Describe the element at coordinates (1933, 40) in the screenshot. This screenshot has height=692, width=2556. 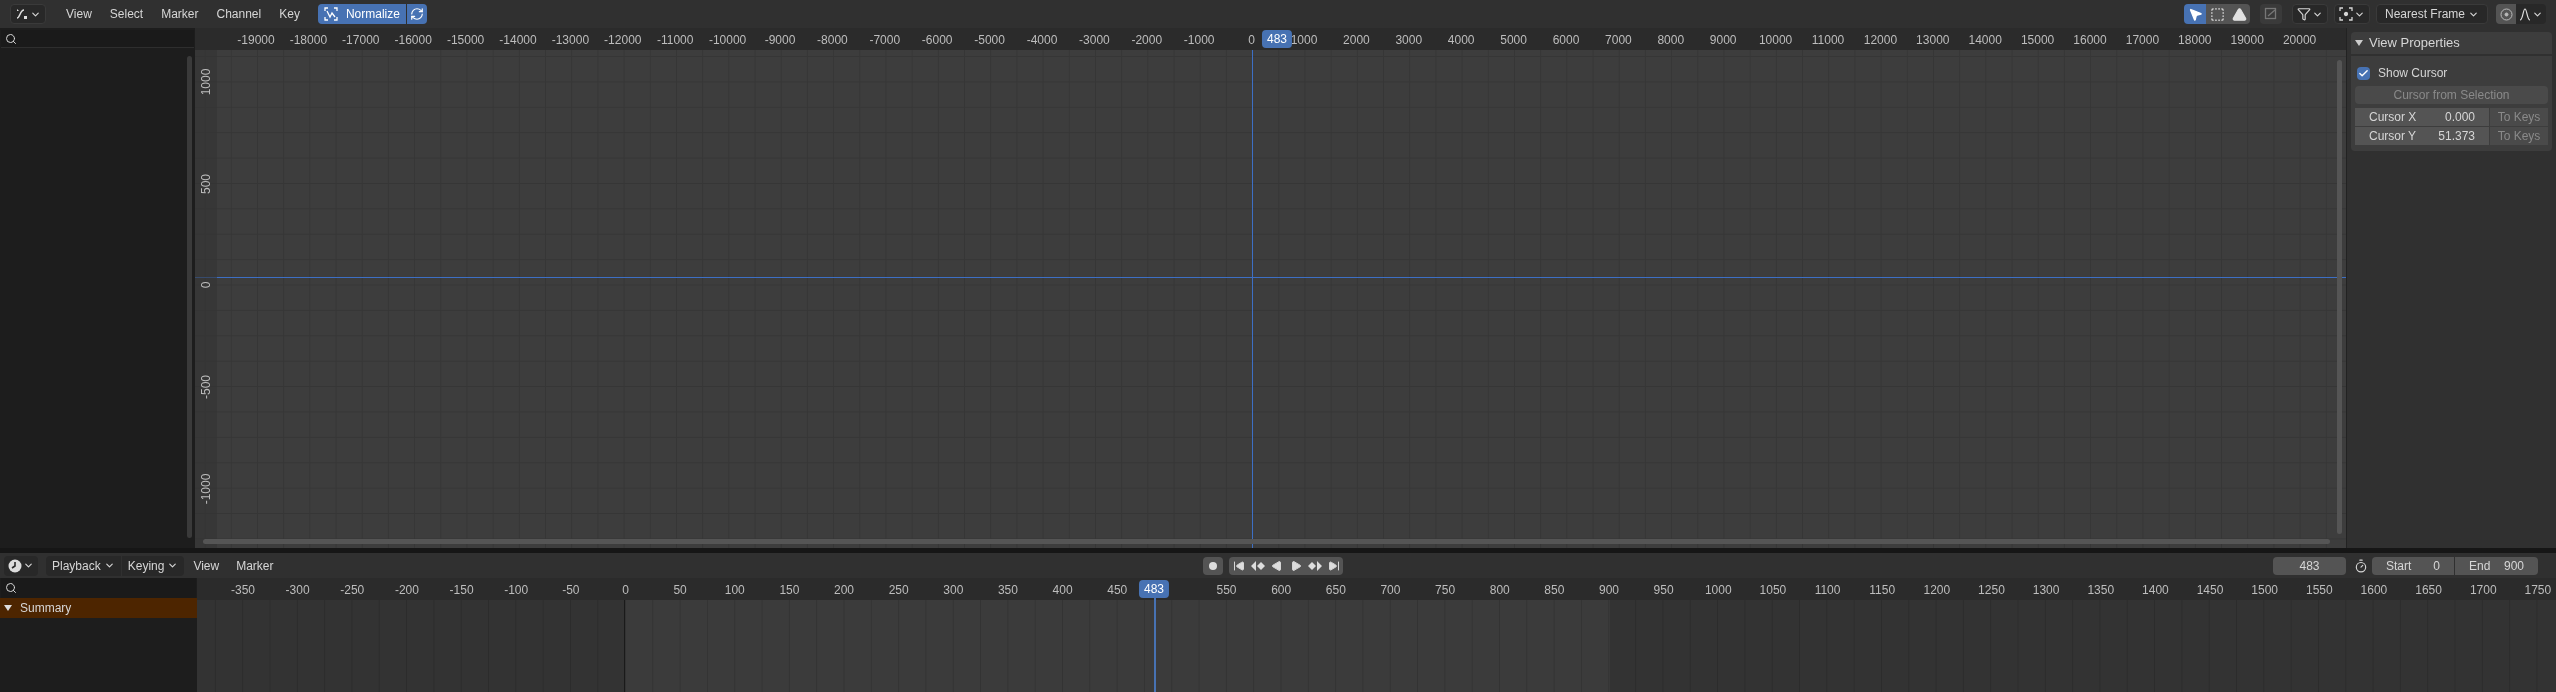
I see `ruler-label: 13000` at that location.